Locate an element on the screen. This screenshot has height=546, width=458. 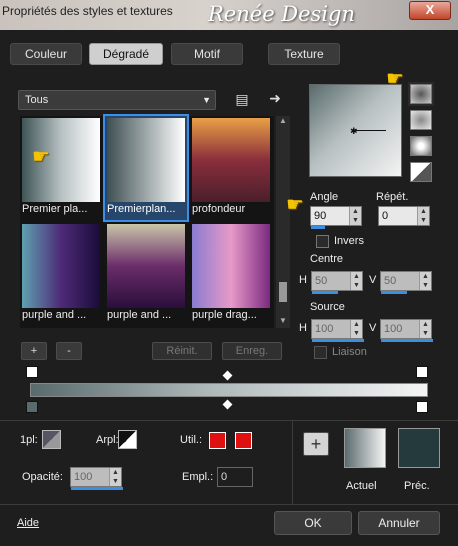
preset-item: profondeur is located at coordinates (231, 168).